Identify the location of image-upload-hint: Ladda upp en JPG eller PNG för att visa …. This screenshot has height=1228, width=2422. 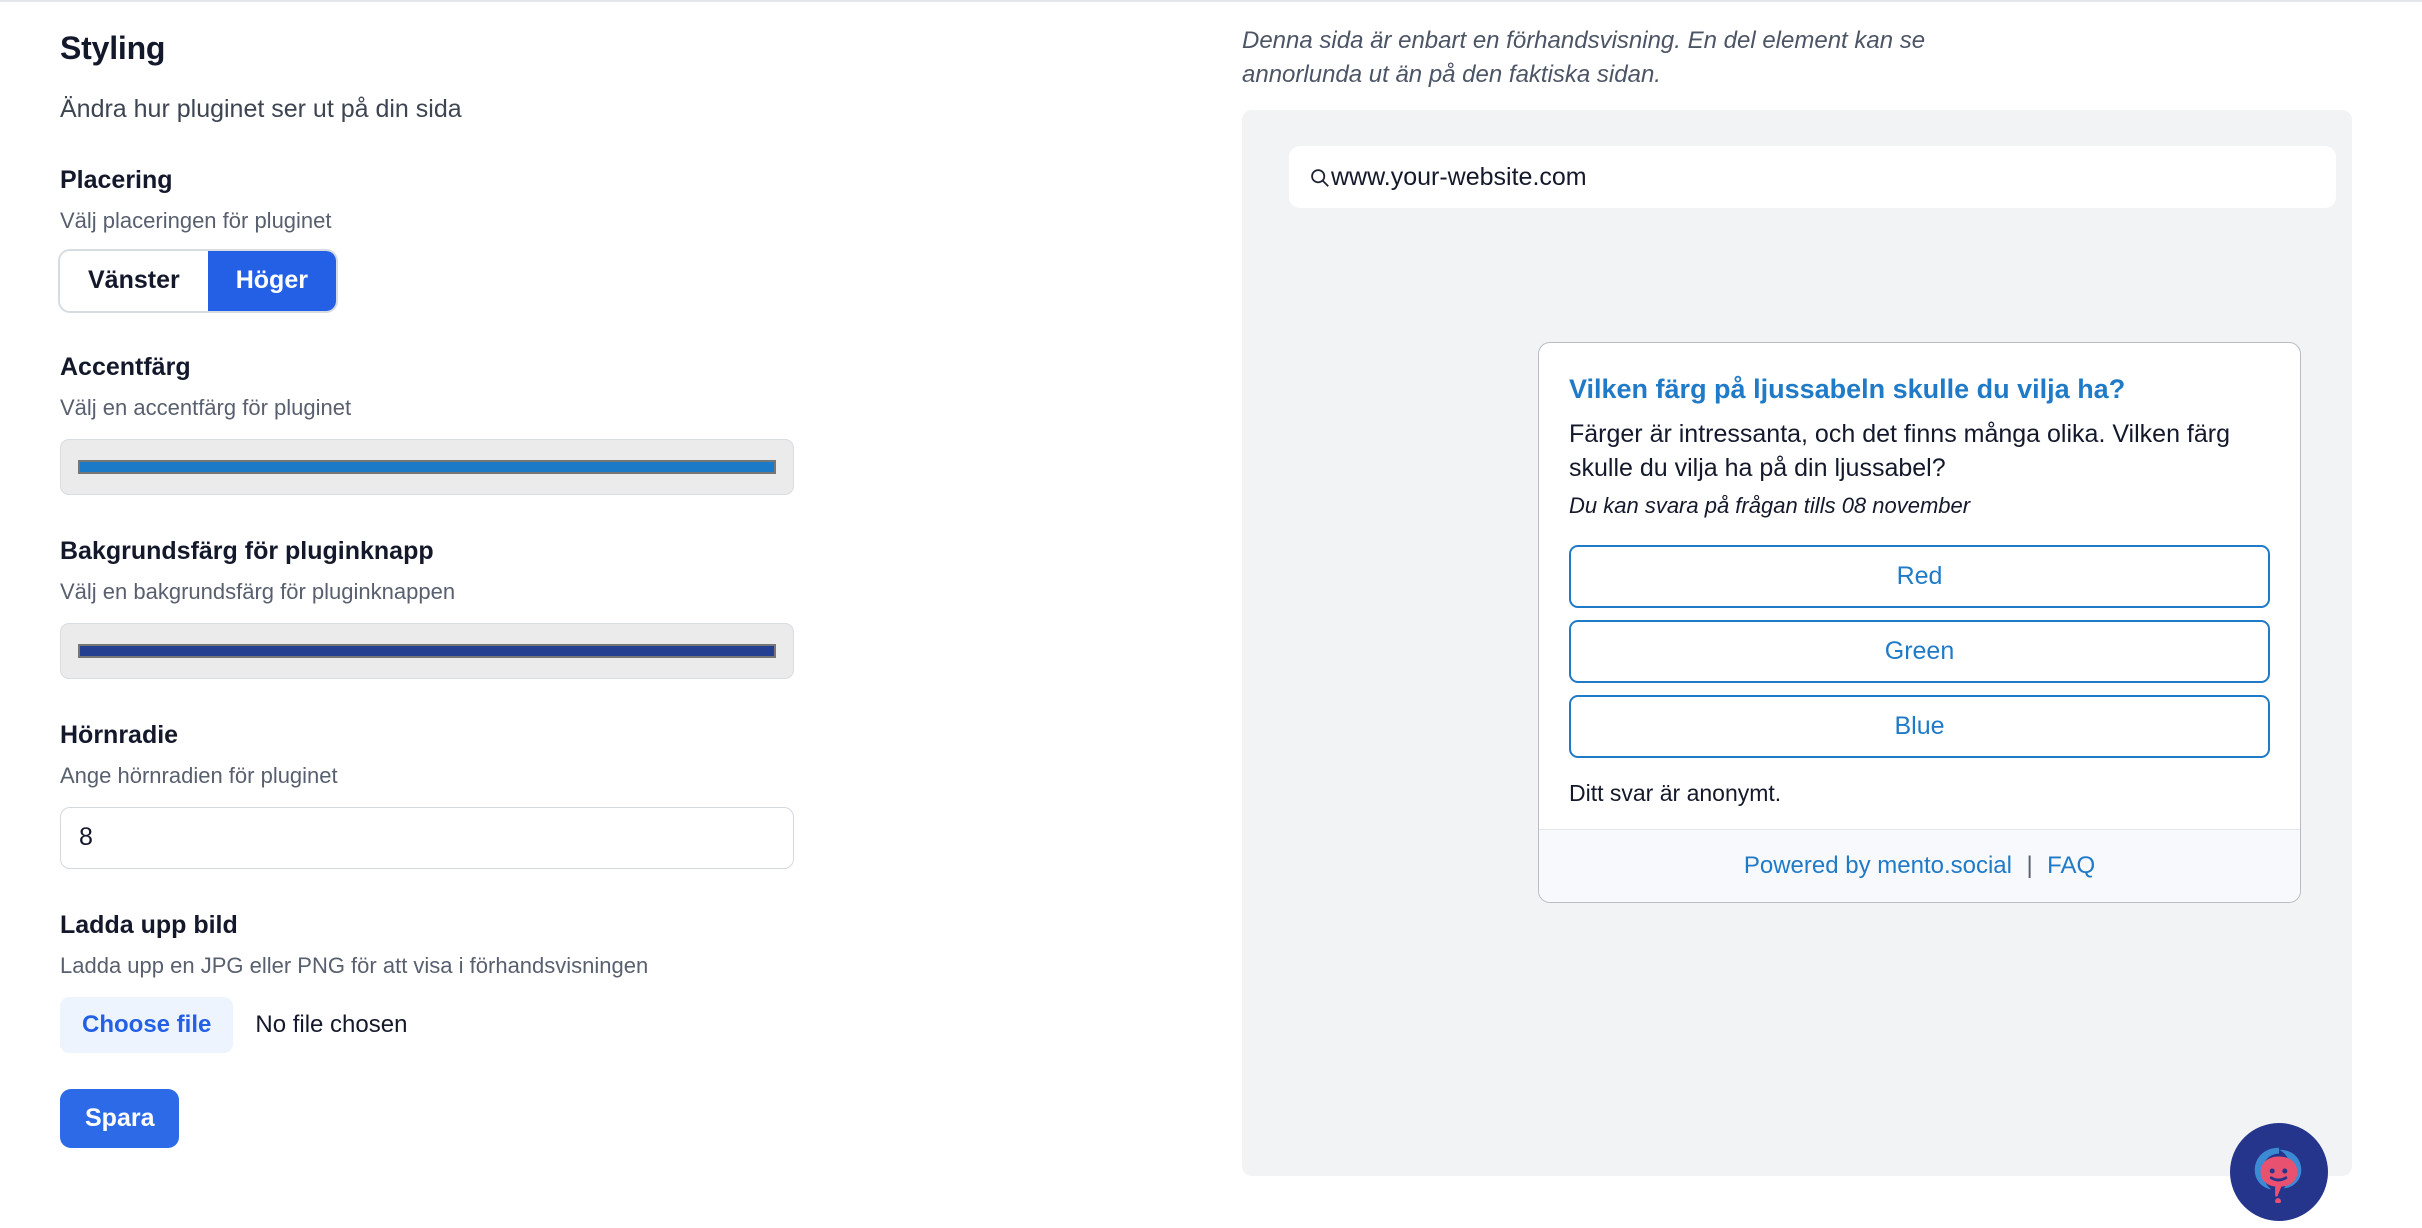
(354, 965).